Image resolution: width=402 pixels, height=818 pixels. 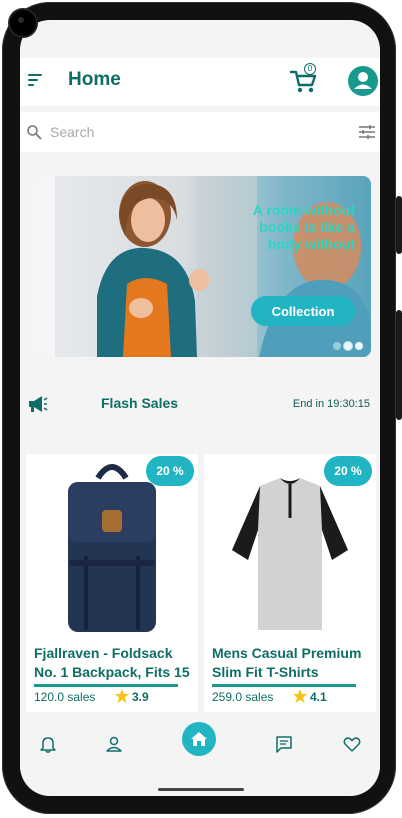 What do you see at coordinates (140, 697) in the screenshot?
I see `product-rating: 3.9` at bounding box center [140, 697].